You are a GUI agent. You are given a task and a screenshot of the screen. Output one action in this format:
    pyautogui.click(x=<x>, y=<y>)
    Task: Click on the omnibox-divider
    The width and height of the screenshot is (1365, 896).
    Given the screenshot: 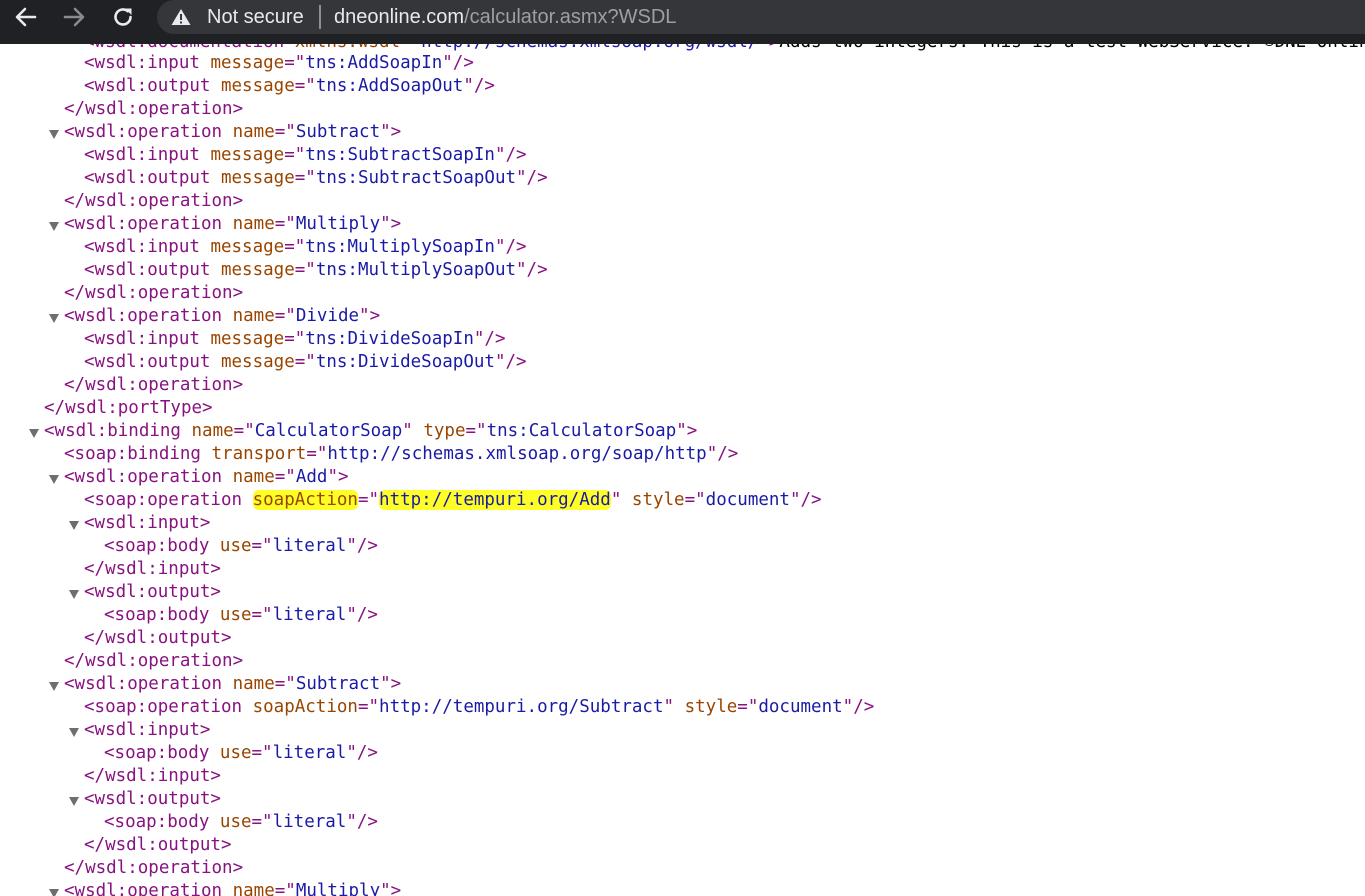 What is the action you would take?
    pyautogui.click(x=320, y=17)
    